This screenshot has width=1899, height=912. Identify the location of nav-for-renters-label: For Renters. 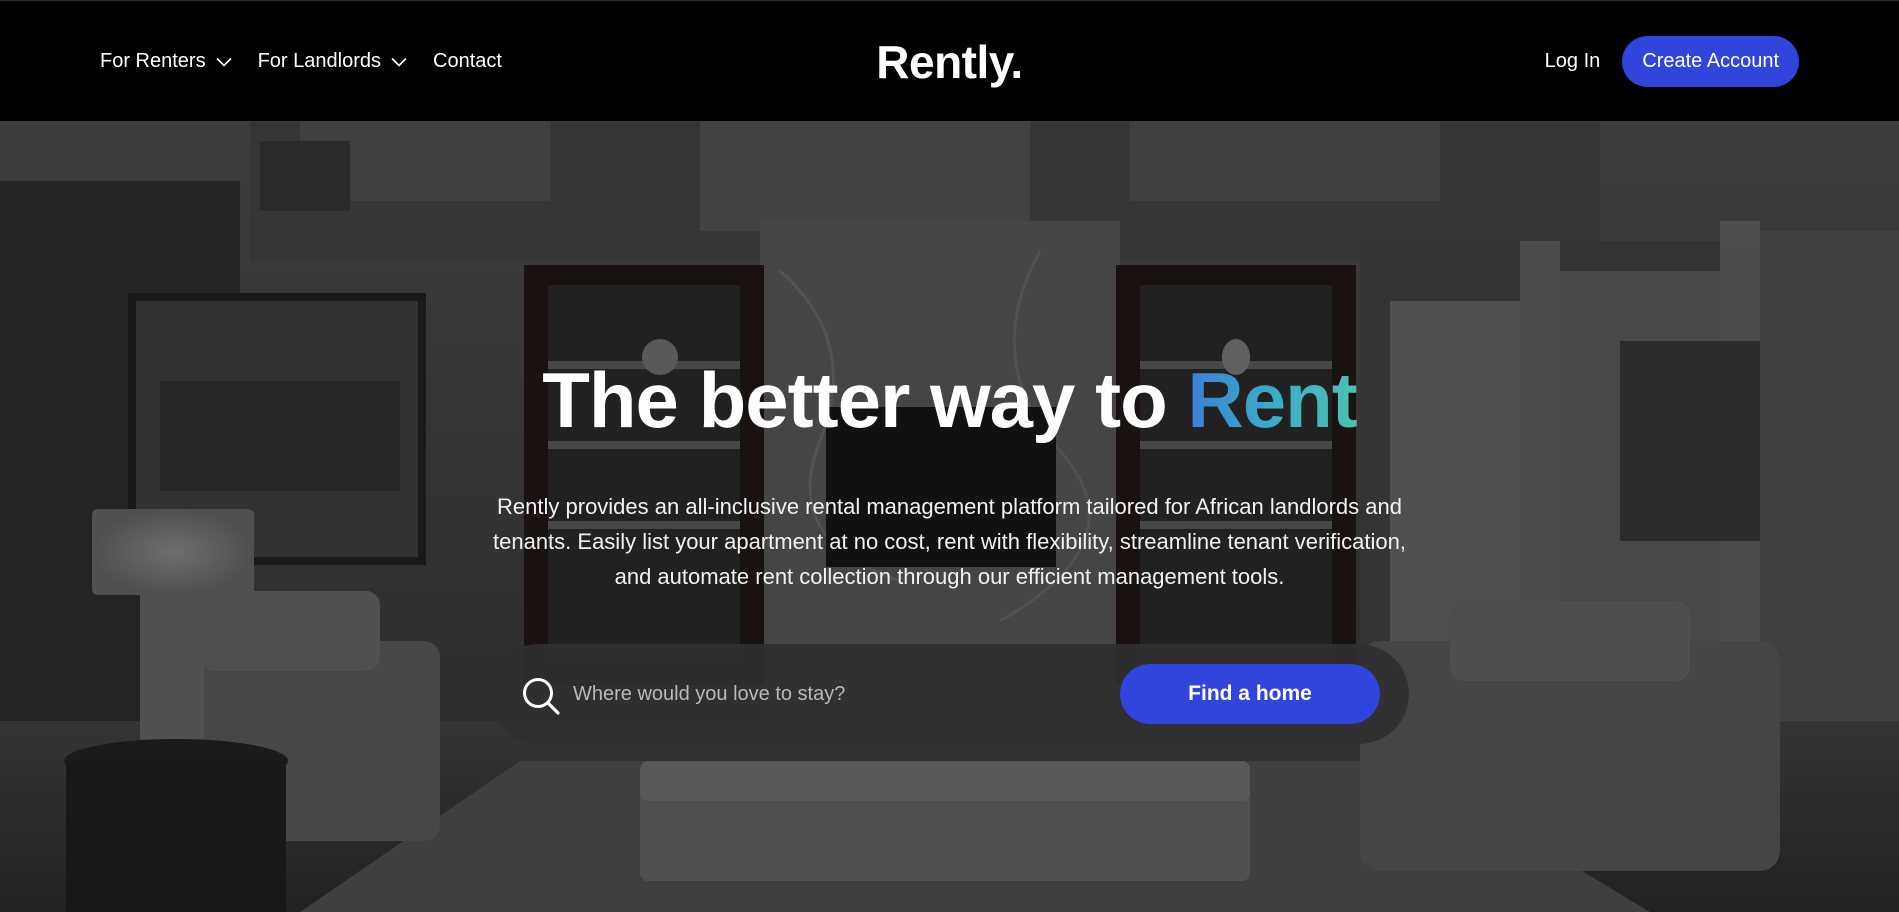
(153, 61).